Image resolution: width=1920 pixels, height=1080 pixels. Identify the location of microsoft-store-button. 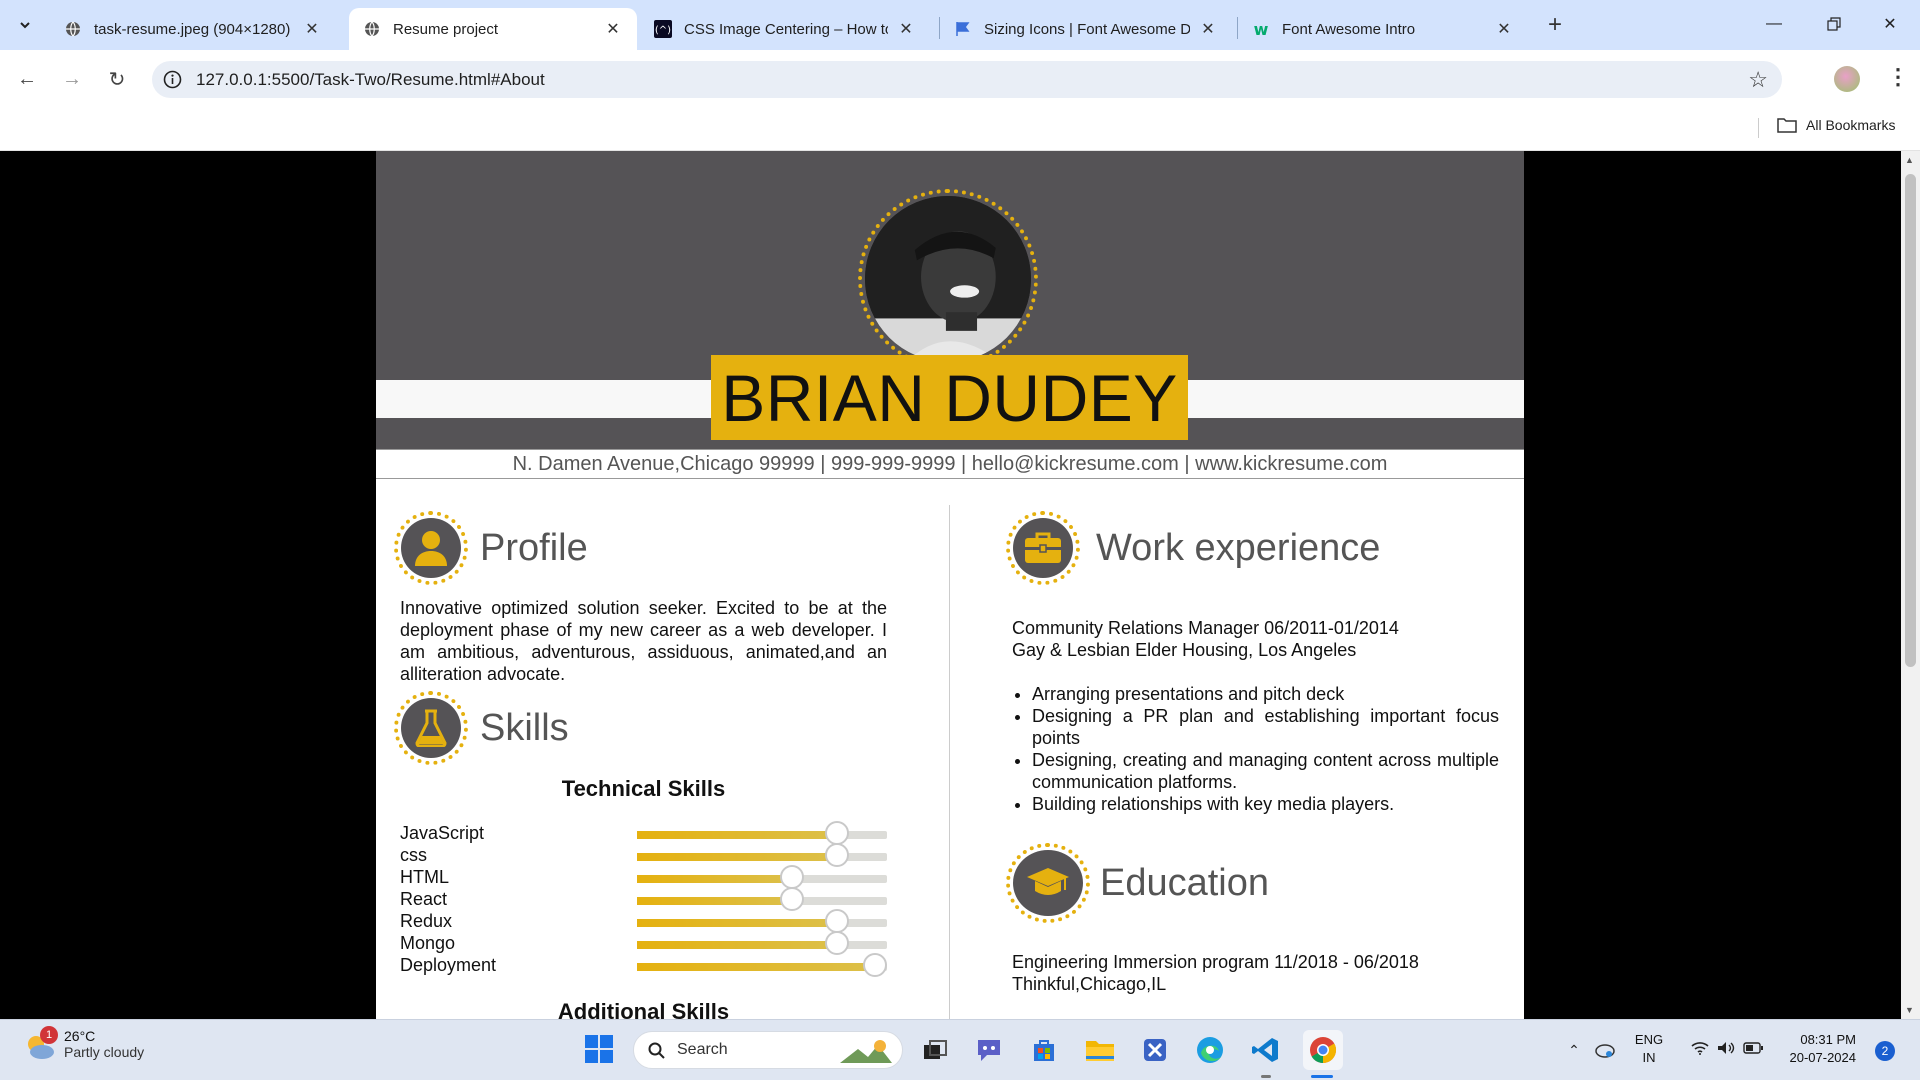
(1044, 1050).